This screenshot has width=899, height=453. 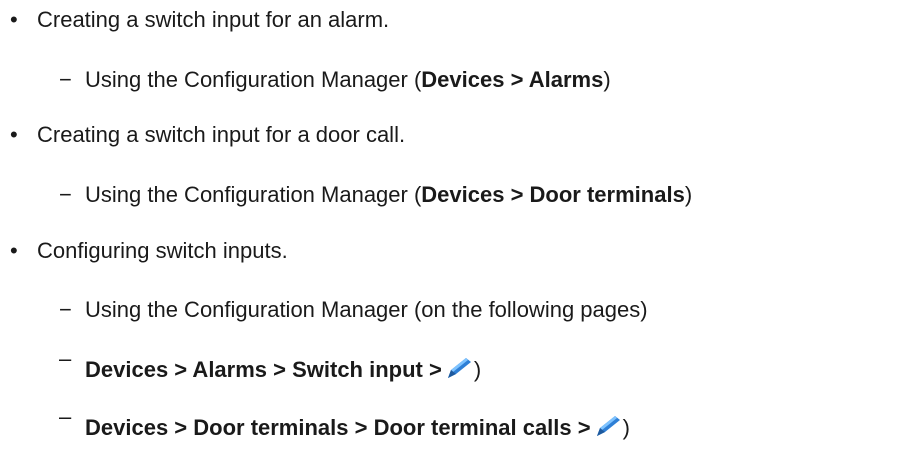 I want to click on menu-path: Devices > Alarms > Switch input >, so click(x=263, y=369).